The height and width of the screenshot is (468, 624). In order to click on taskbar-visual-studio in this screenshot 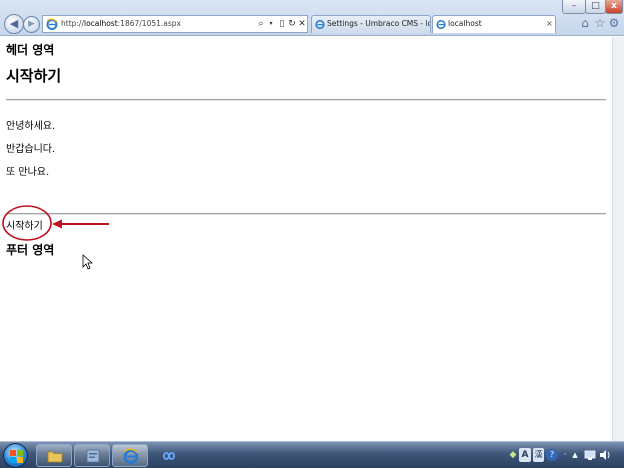, I will do `click(92, 455)`.